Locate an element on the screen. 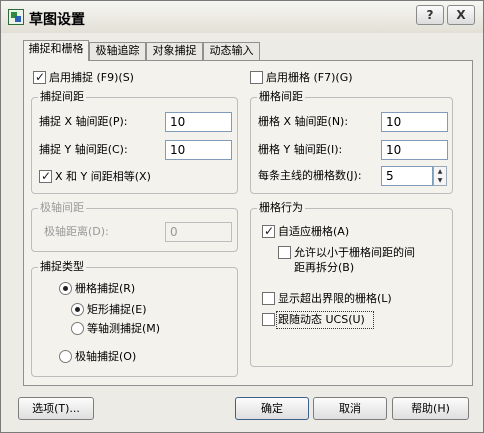 The height and width of the screenshot is (433, 484). polar-snap-label: 极轴捕捉(O) is located at coordinates (106, 356).